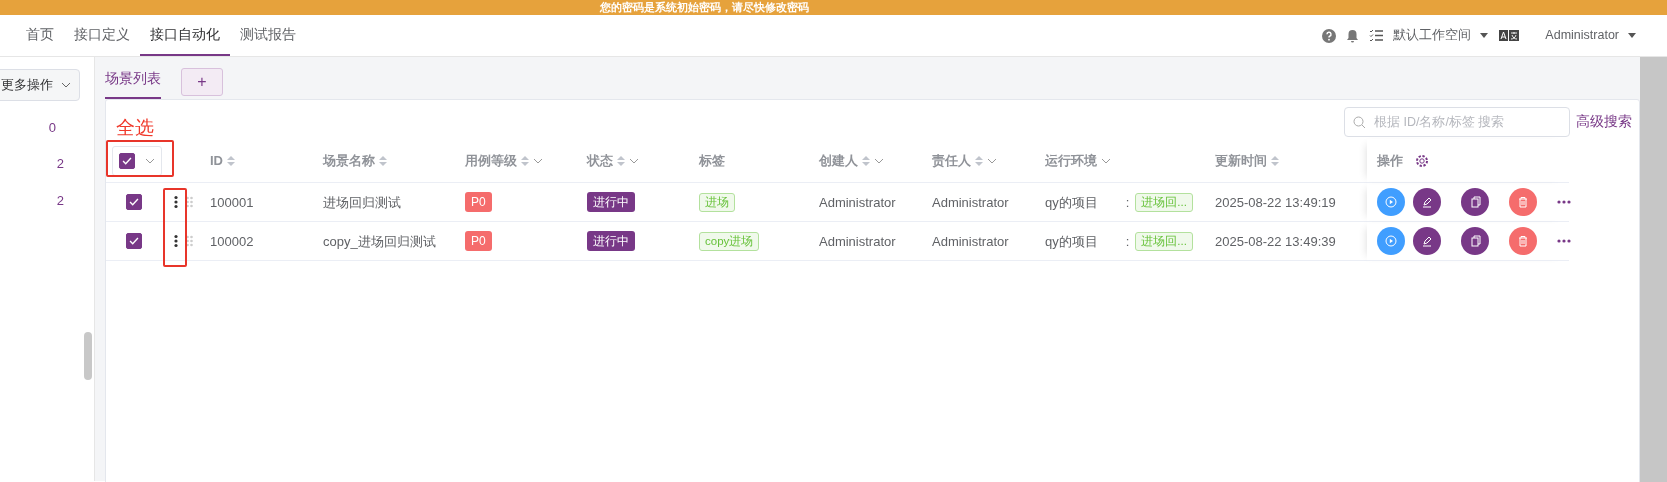 The height and width of the screenshot is (482, 1667). What do you see at coordinates (712, 161) in the screenshot?
I see `column-header: 标签` at bounding box center [712, 161].